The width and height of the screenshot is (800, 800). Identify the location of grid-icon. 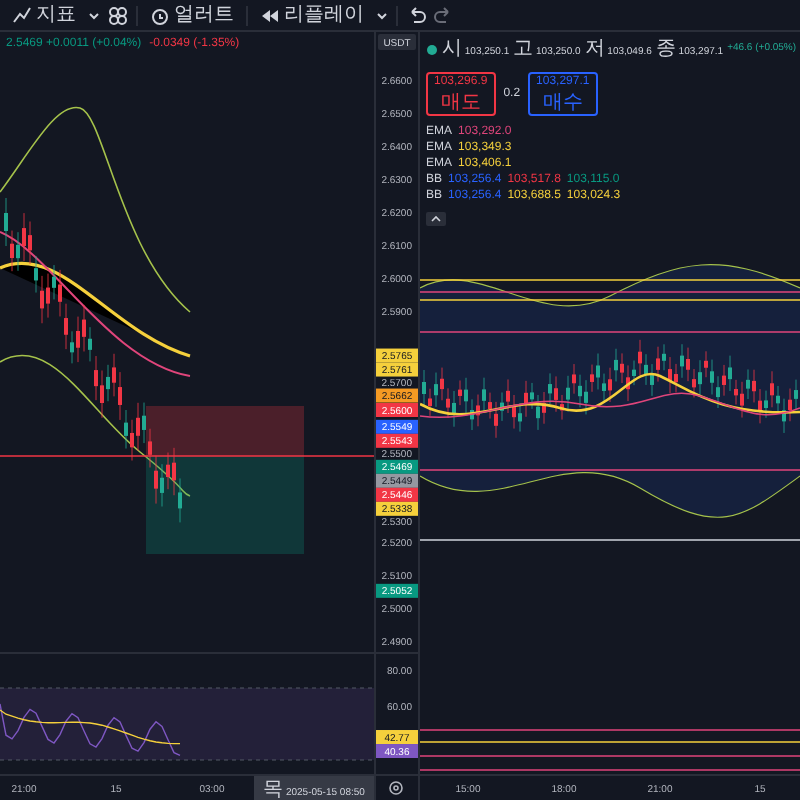
(118, 15).